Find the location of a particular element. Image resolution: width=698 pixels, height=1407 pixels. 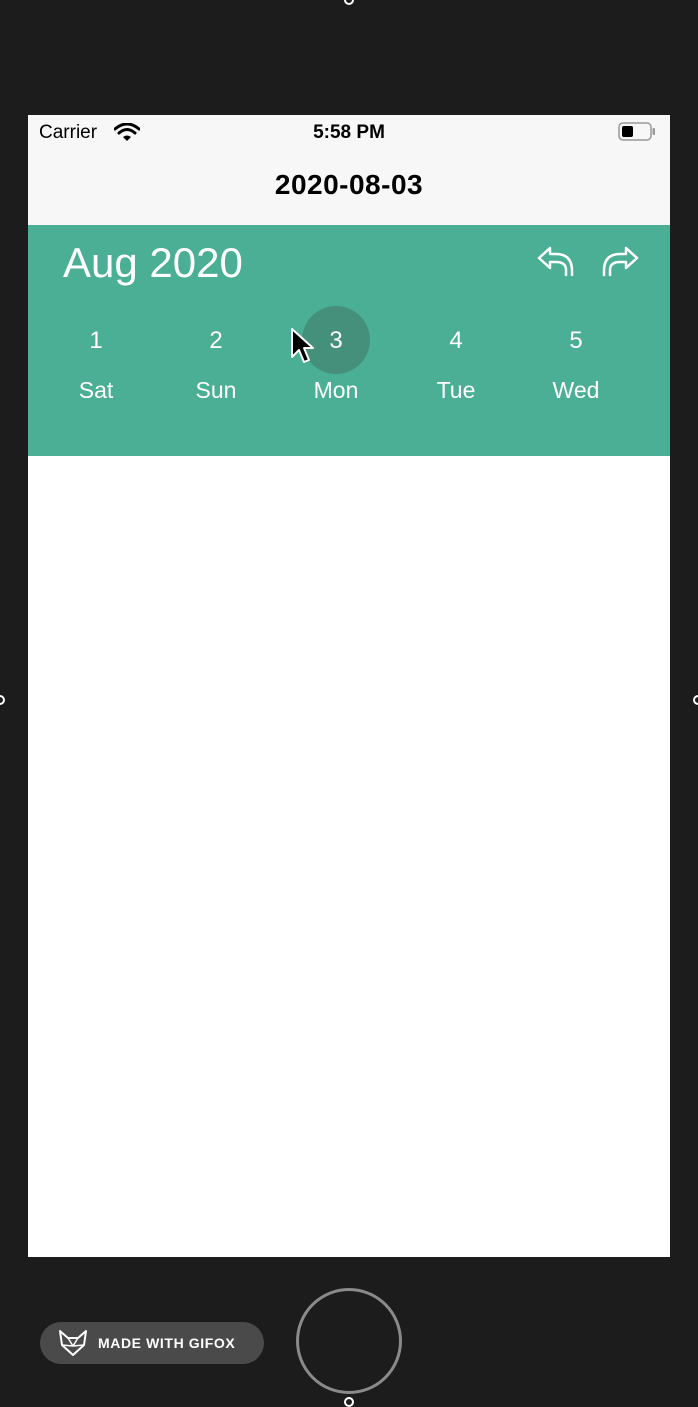

day-number: 4 is located at coordinates (456, 340).